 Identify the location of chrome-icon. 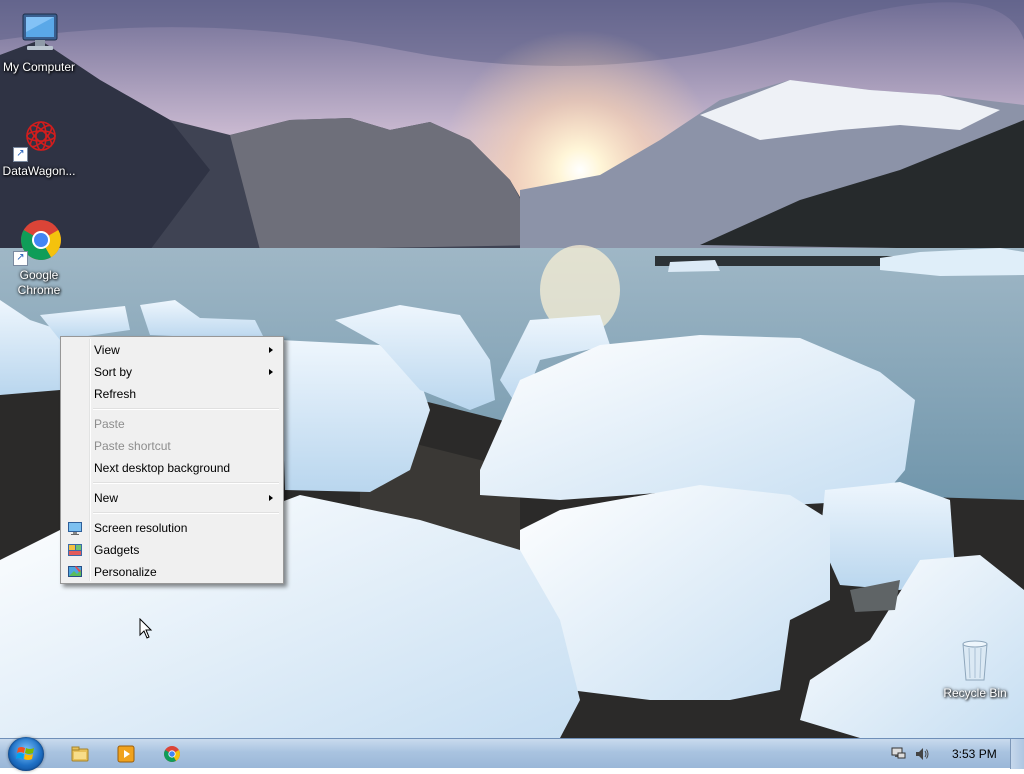
(172, 754).